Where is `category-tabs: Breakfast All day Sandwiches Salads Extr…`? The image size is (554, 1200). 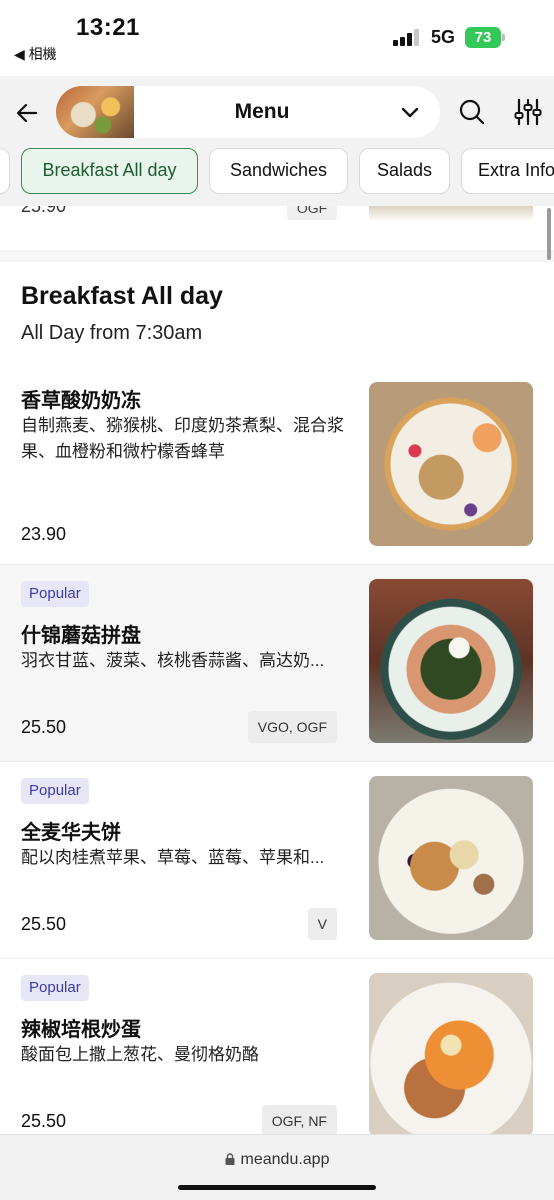 category-tabs: Breakfast All day Sandwiches Salads Extr… is located at coordinates (277, 171).